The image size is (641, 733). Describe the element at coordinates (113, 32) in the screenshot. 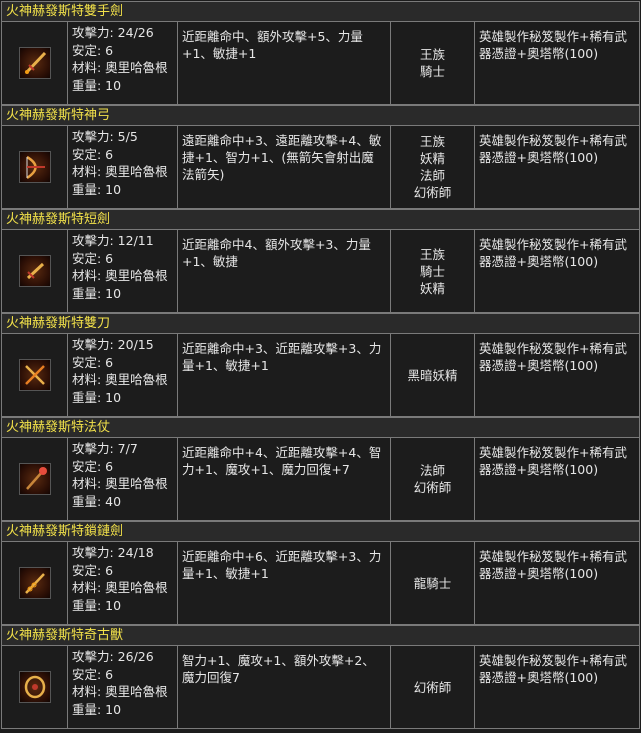

I see `stat-line: 攻擊力: 24/26` at that location.